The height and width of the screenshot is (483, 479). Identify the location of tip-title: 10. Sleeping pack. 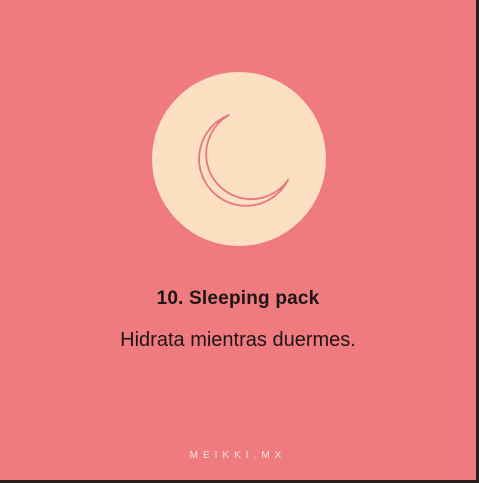
(238, 298).